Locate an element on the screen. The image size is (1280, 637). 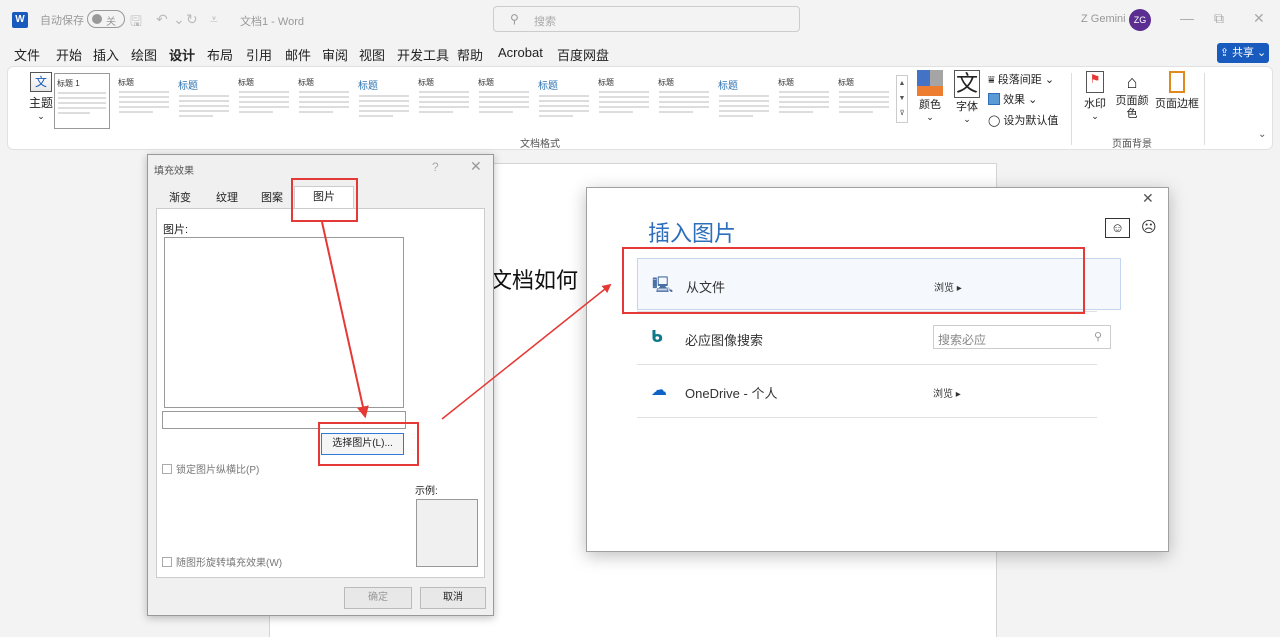
undo-dropdown-icon: ⌄ is located at coordinates (179, 19).